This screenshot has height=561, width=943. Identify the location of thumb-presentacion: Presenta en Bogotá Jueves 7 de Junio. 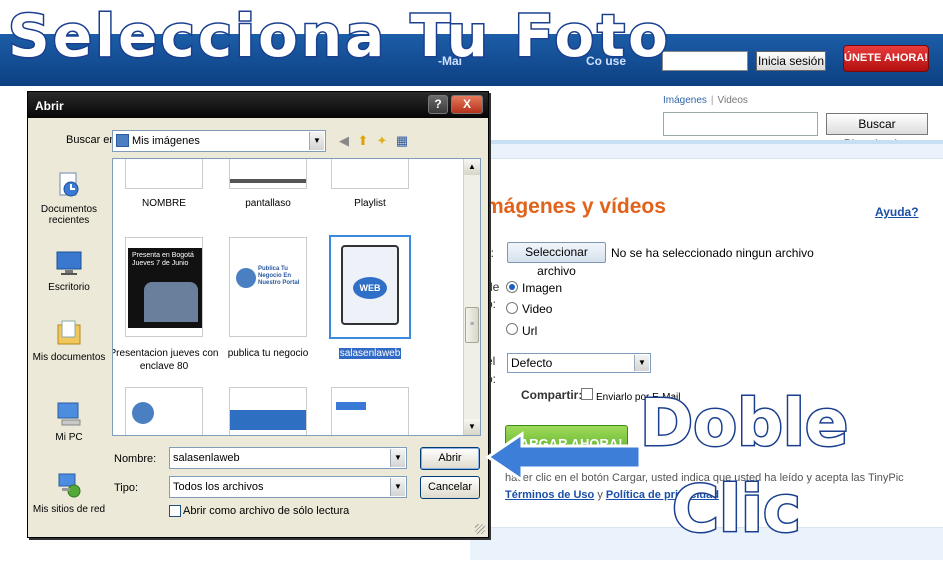
(164, 287).